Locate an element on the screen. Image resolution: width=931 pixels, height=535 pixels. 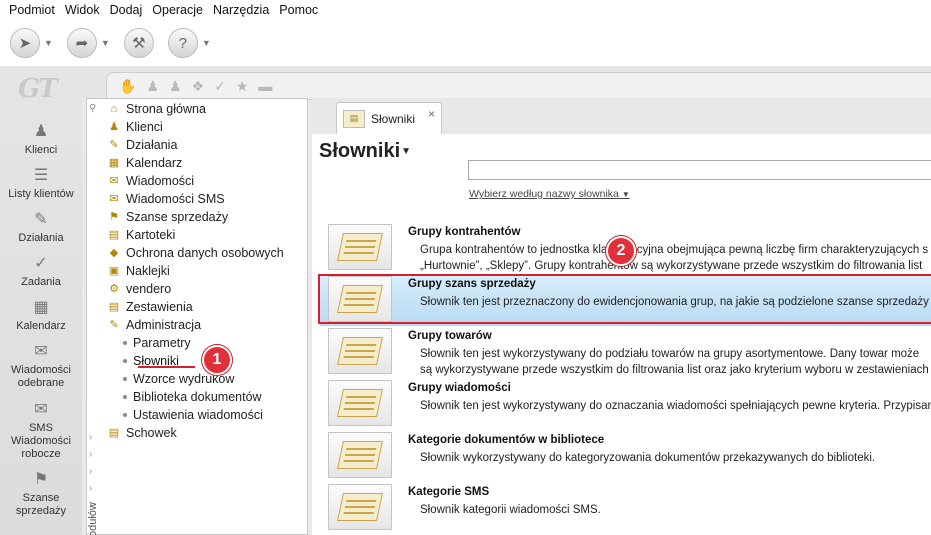
step-badge-2: 2 is located at coordinates (621, 251).